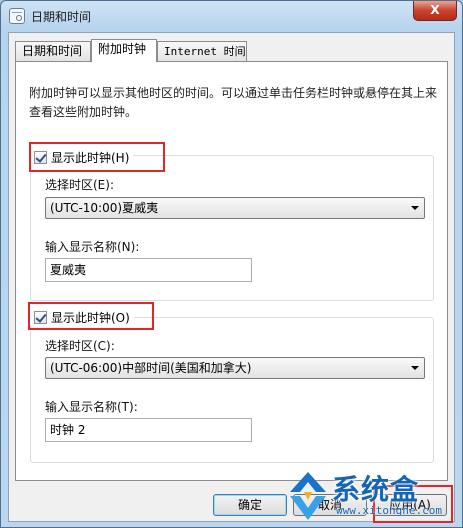 Image resolution: width=463 pixels, height=528 pixels. Describe the element at coordinates (124, 50) in the screenshot. I see `tab-additional-clocks: 附加时钟` at that location.